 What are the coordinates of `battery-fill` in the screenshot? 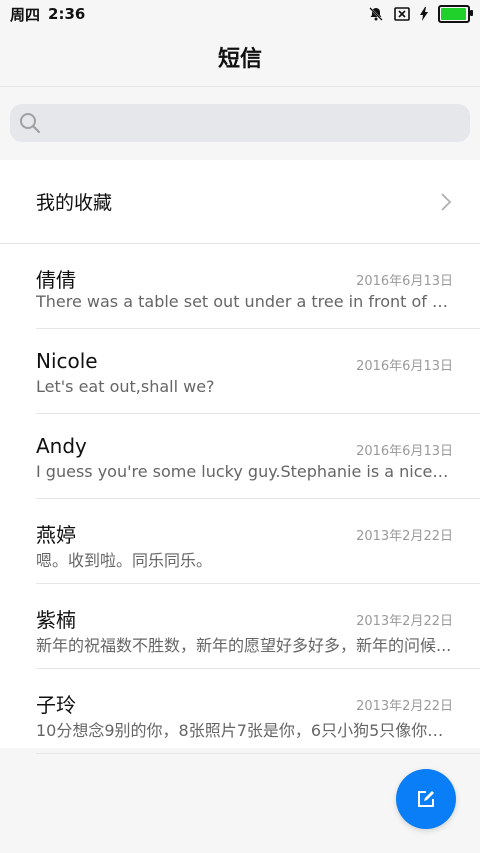 It's located at (454, 14).